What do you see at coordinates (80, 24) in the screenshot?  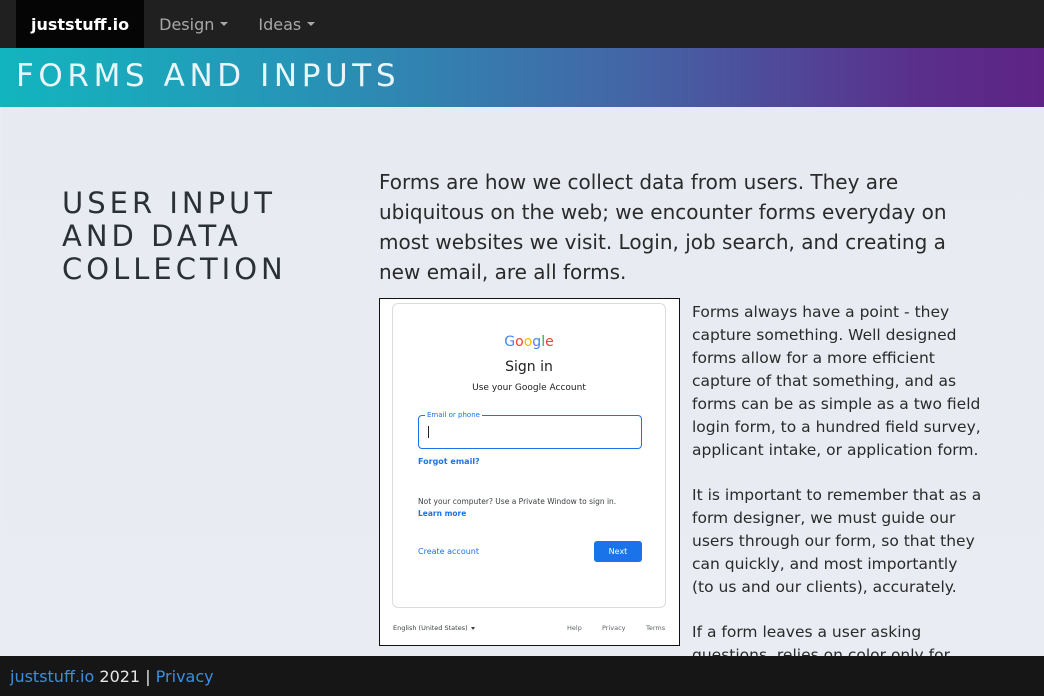 I see `brand-link: juststuff.io` at bounding box center [80, 24].